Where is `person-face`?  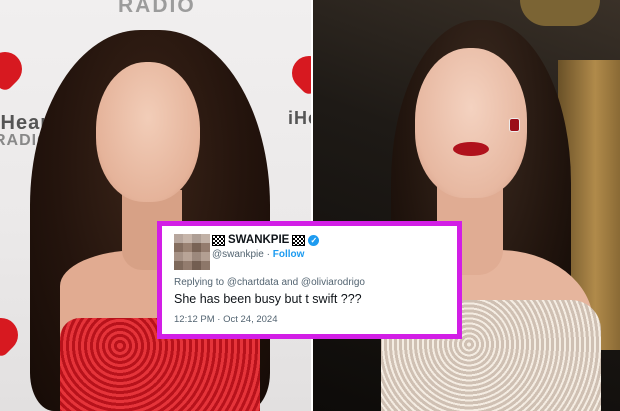 person-face is located at coordinates (148, 132).